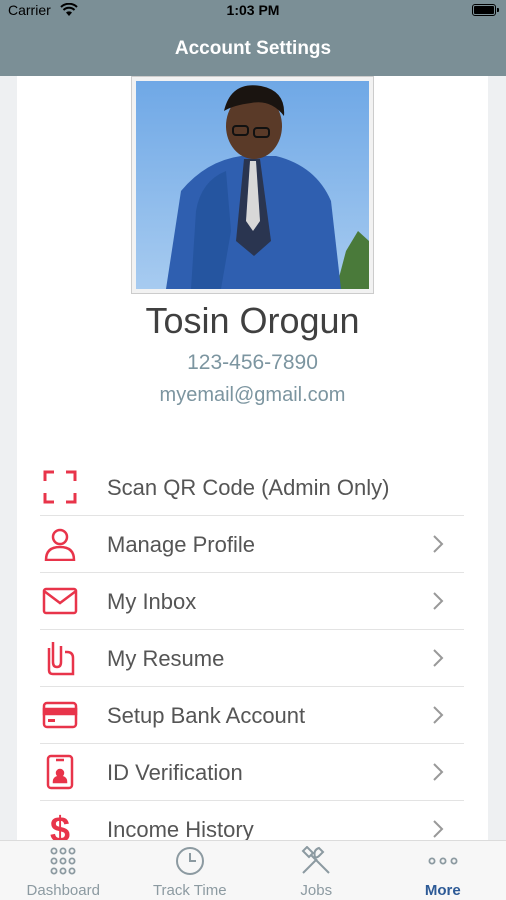 The height and width of the screenshot is (900, 506). Describe the element at coordinates (60, 601) in the screenshot. I see `envelope-icon` at that location.